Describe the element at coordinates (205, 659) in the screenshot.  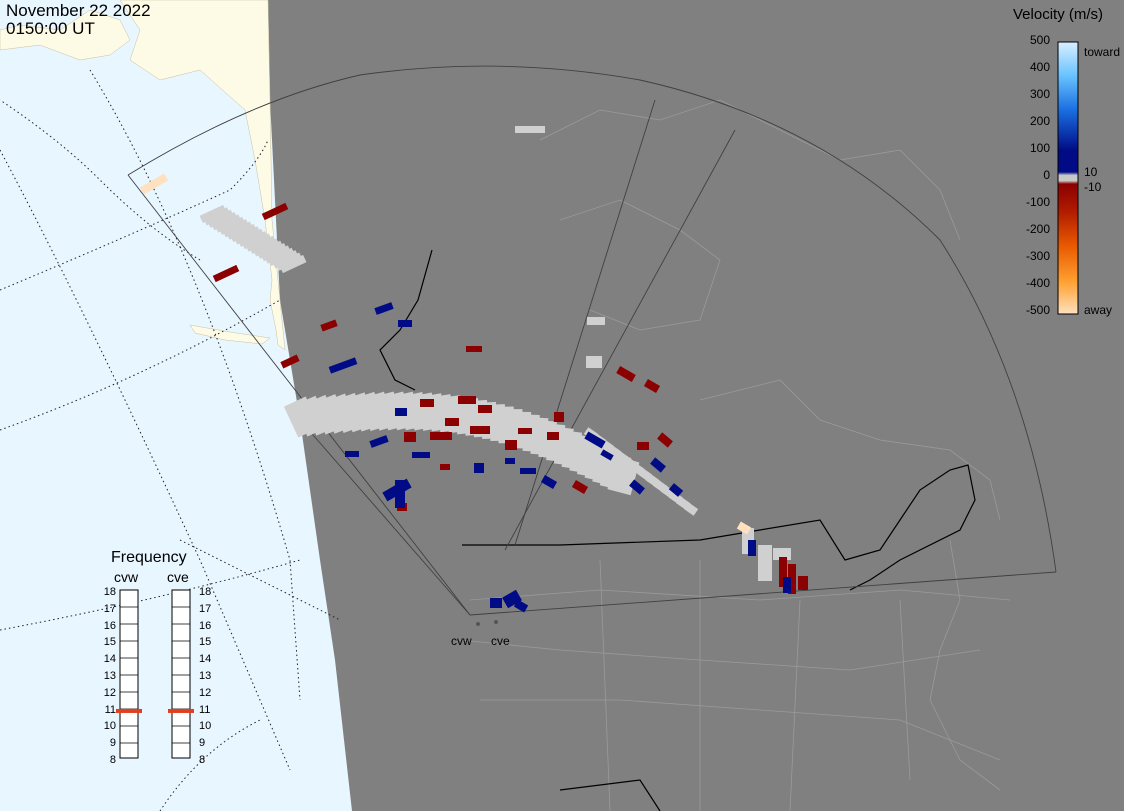
I see `frequency-scale-right: 14` at that location.